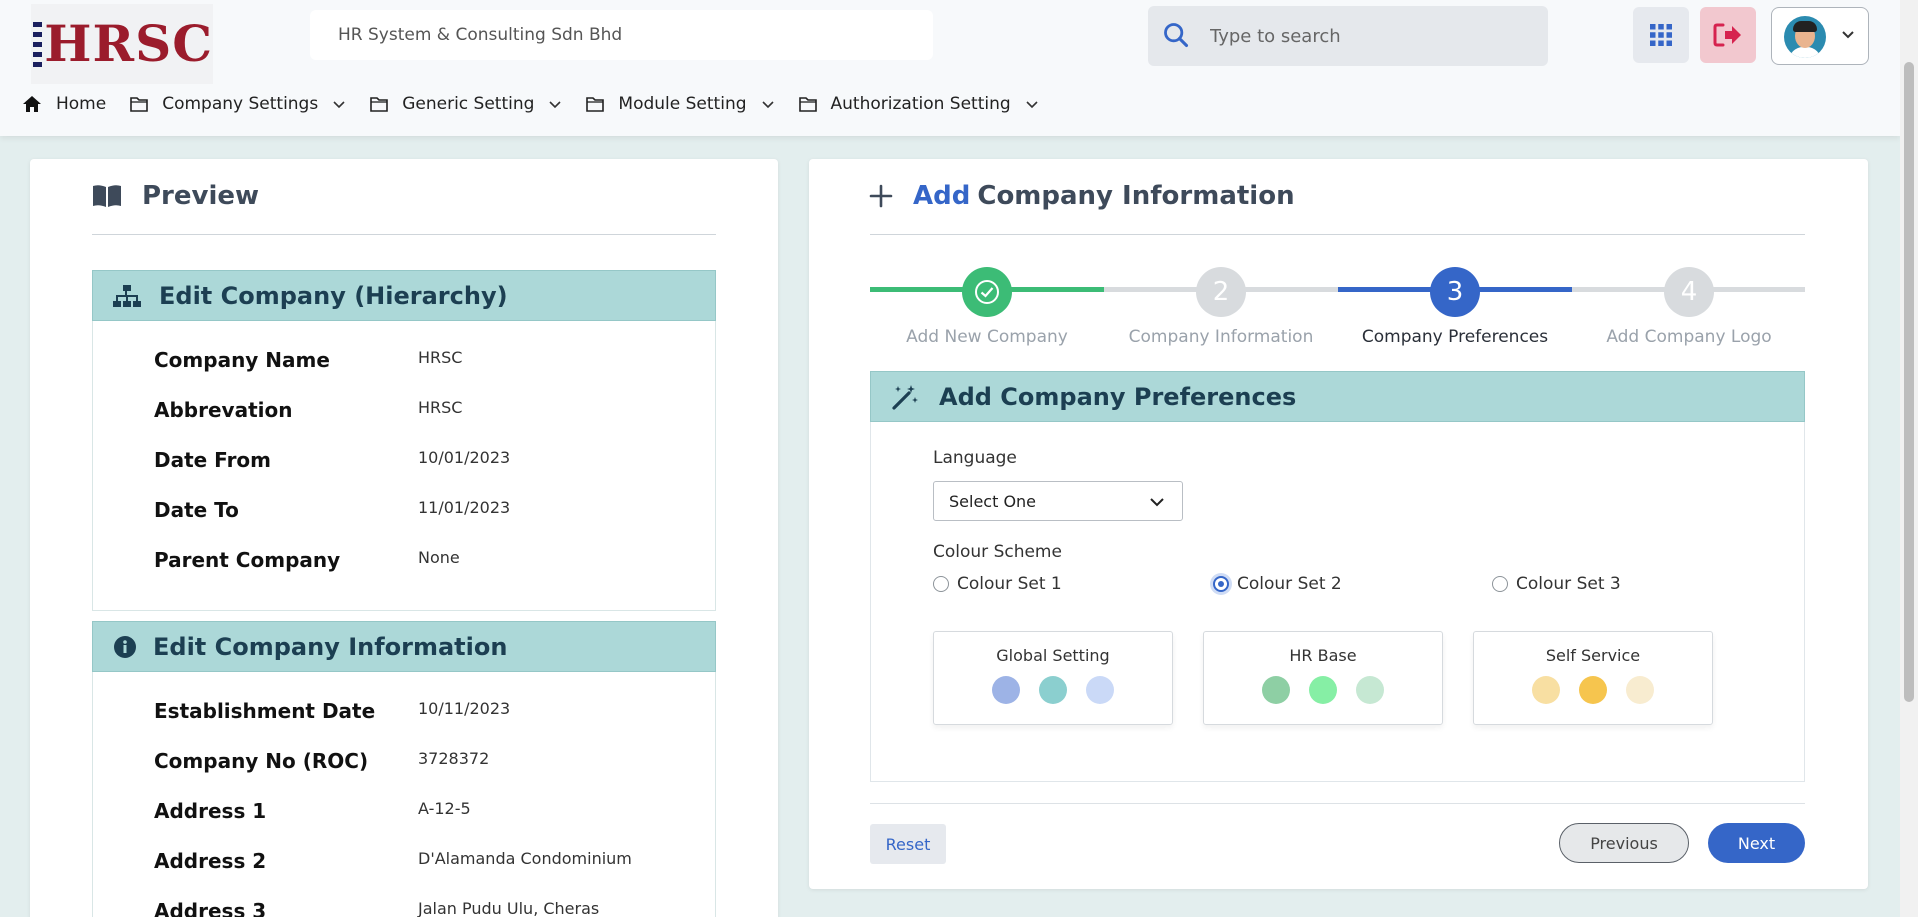 This screenshot has width=1918, height=917. What do you see at coordinates (1756, 843) in the screenshot?
I see `next-button: Next` at bounding box center [1756, 843].